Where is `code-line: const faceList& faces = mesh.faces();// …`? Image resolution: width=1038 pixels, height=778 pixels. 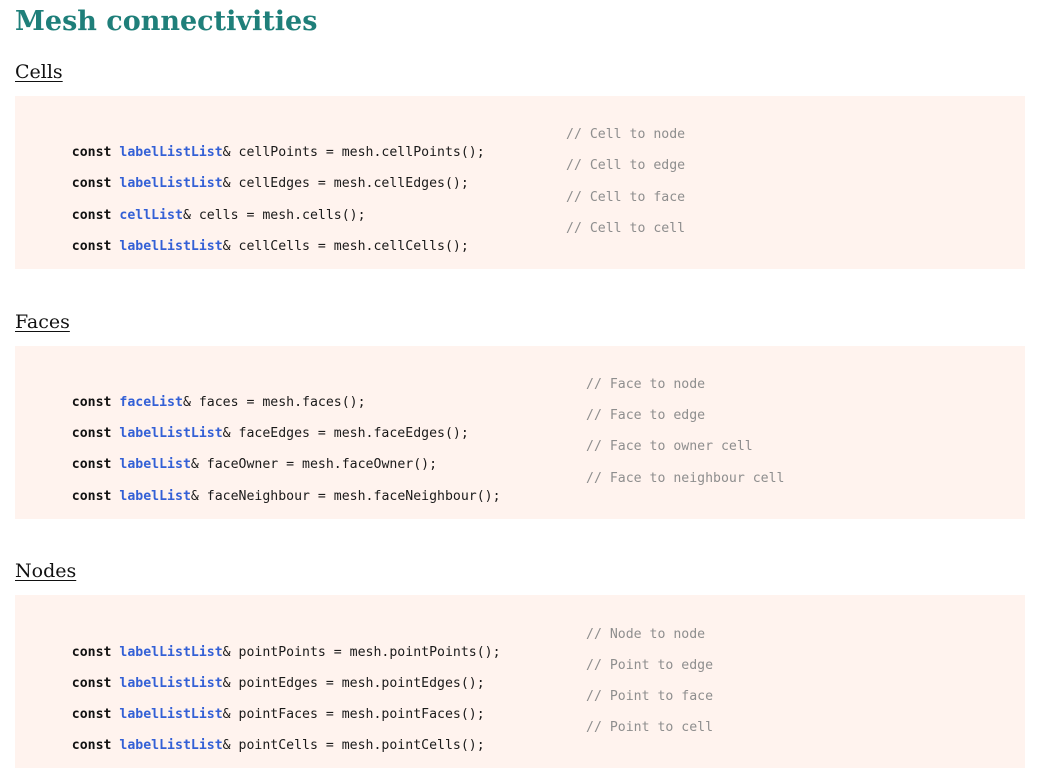 code-line: const faceList& faces = mesh.faces();// … is located at coordinates (372, 393).